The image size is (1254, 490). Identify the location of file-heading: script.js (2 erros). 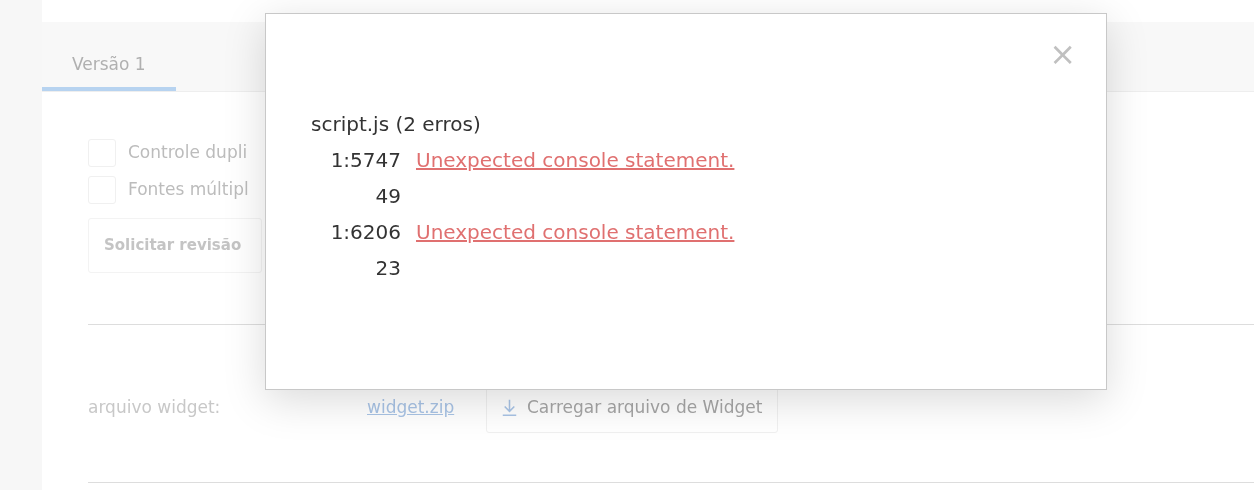
(396, 124).